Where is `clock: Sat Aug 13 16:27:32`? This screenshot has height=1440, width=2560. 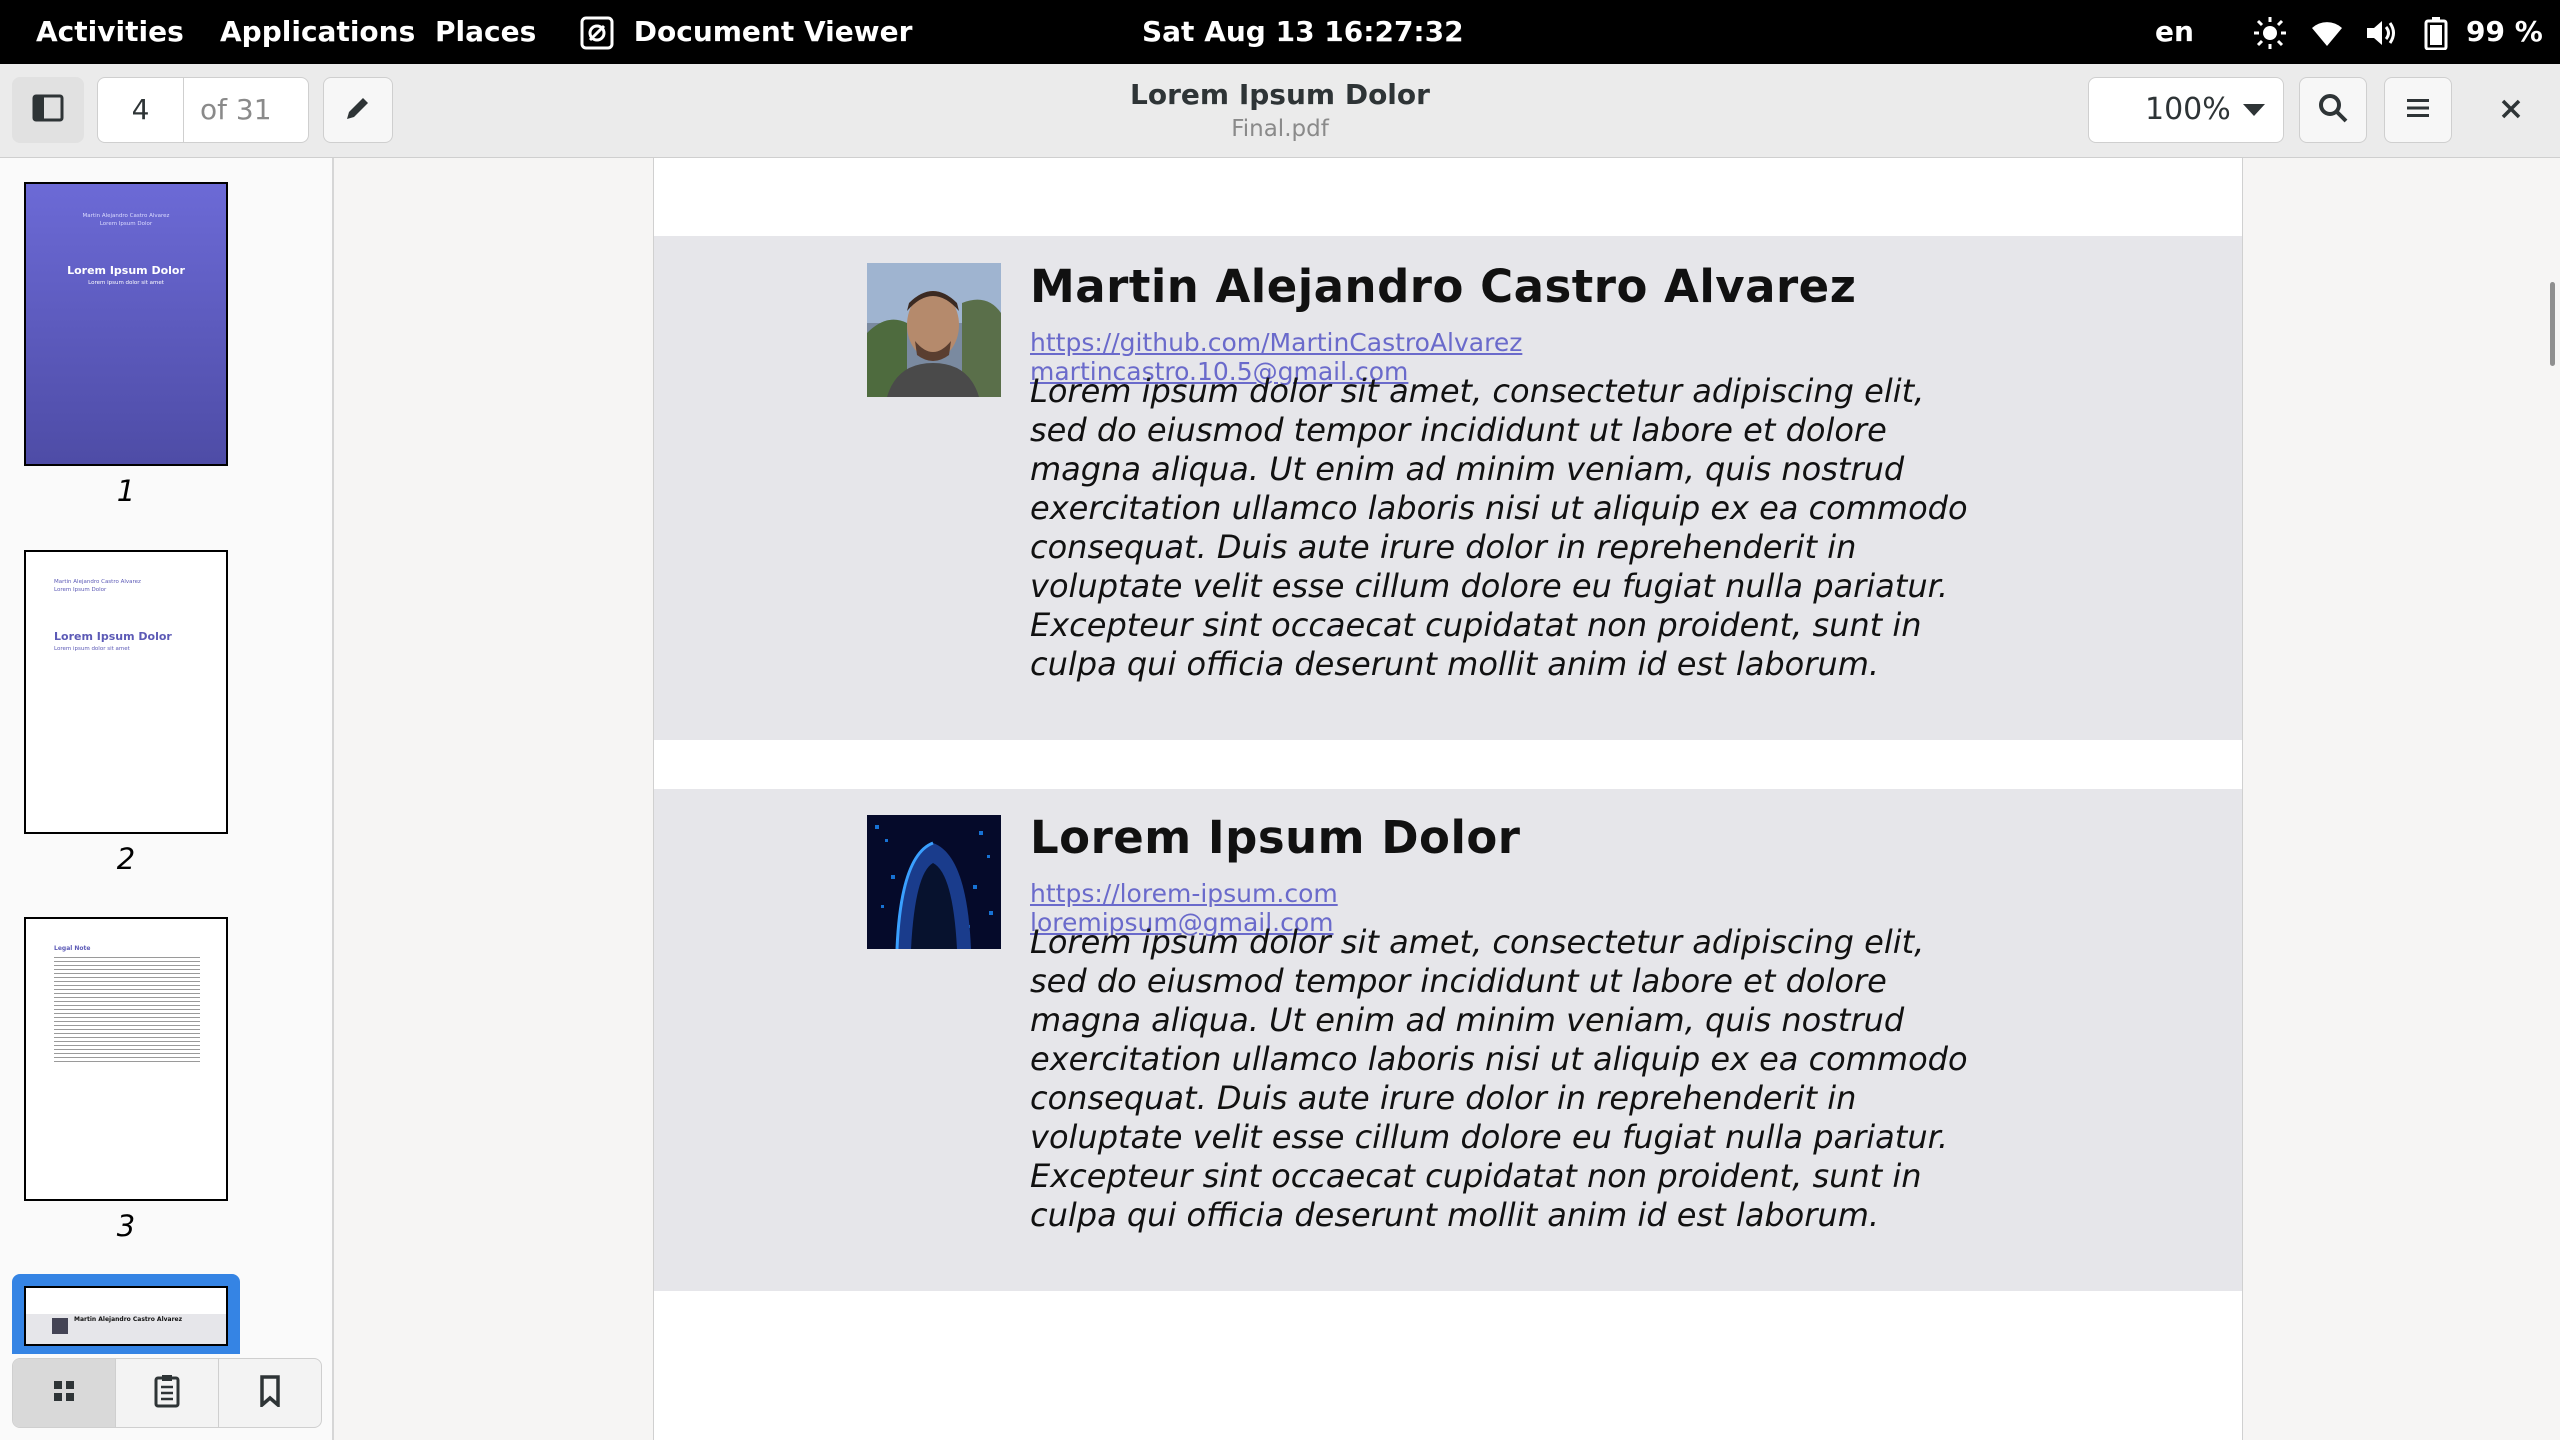 clock: Sat Aug 13 16:27:32 is located at coordinates (1303, 32).